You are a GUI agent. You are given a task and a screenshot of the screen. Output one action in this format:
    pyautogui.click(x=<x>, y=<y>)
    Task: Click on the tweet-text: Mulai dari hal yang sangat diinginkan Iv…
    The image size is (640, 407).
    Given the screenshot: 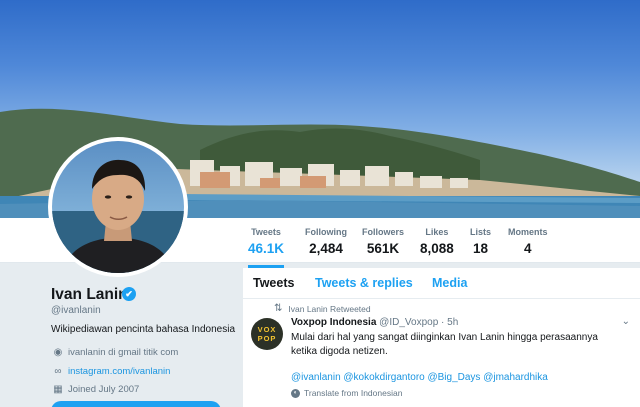 What is the action you would take?
    pyautogui.click(x=444, y=344)
    